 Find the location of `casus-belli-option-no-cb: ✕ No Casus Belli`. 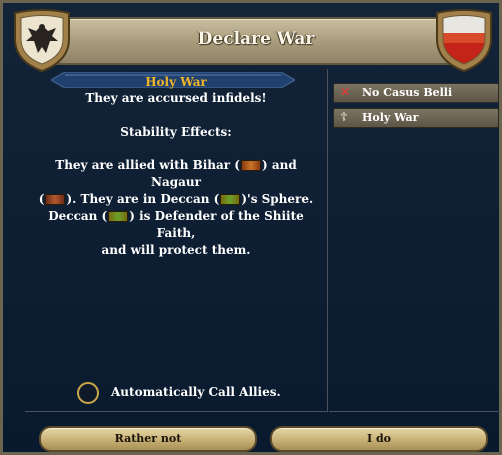

casus-belli-option-no-cb: ✕ No Casus Belli is located at coordinates (416, 93).